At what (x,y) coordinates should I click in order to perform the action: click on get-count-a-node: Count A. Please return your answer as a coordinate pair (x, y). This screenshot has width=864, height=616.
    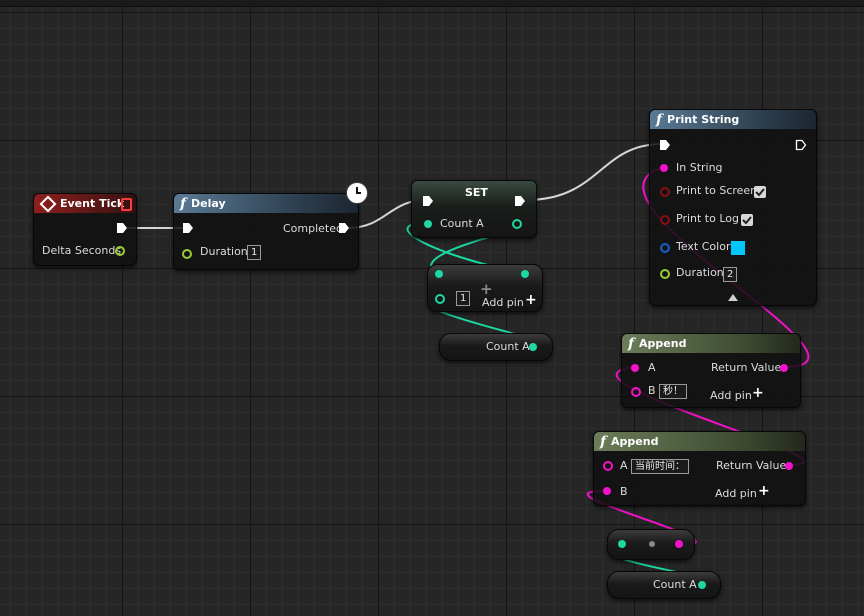
    Looking at the image, I should click on (496, 347).